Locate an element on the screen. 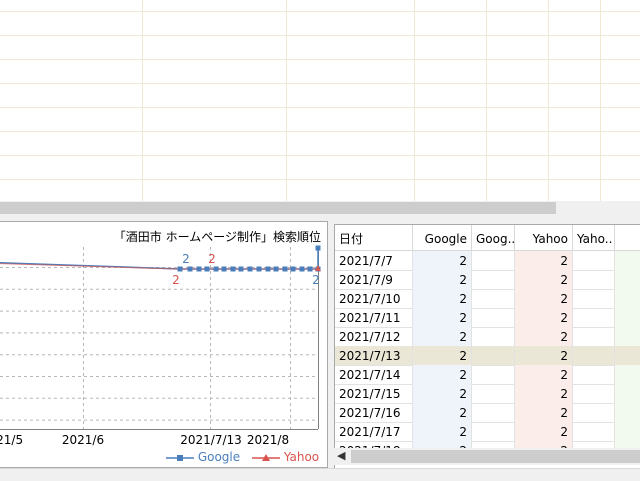  col-header-google-change: Goog.. is located at coordinates (493, 237).